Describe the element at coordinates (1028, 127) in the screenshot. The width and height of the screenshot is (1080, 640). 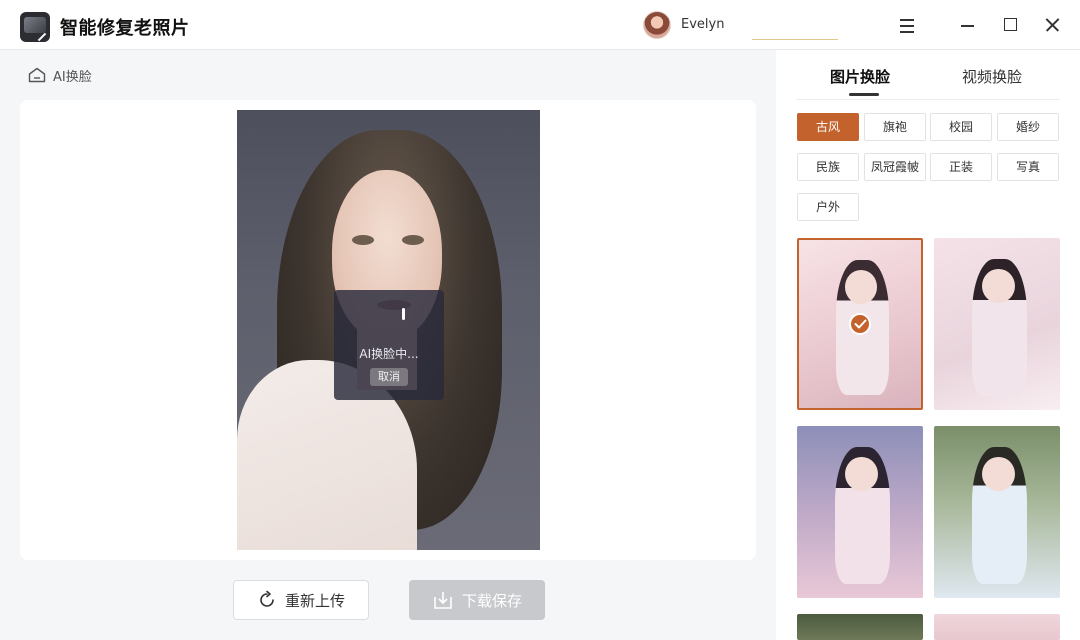
I see `tag-hunsha: 婚纱` at that location.